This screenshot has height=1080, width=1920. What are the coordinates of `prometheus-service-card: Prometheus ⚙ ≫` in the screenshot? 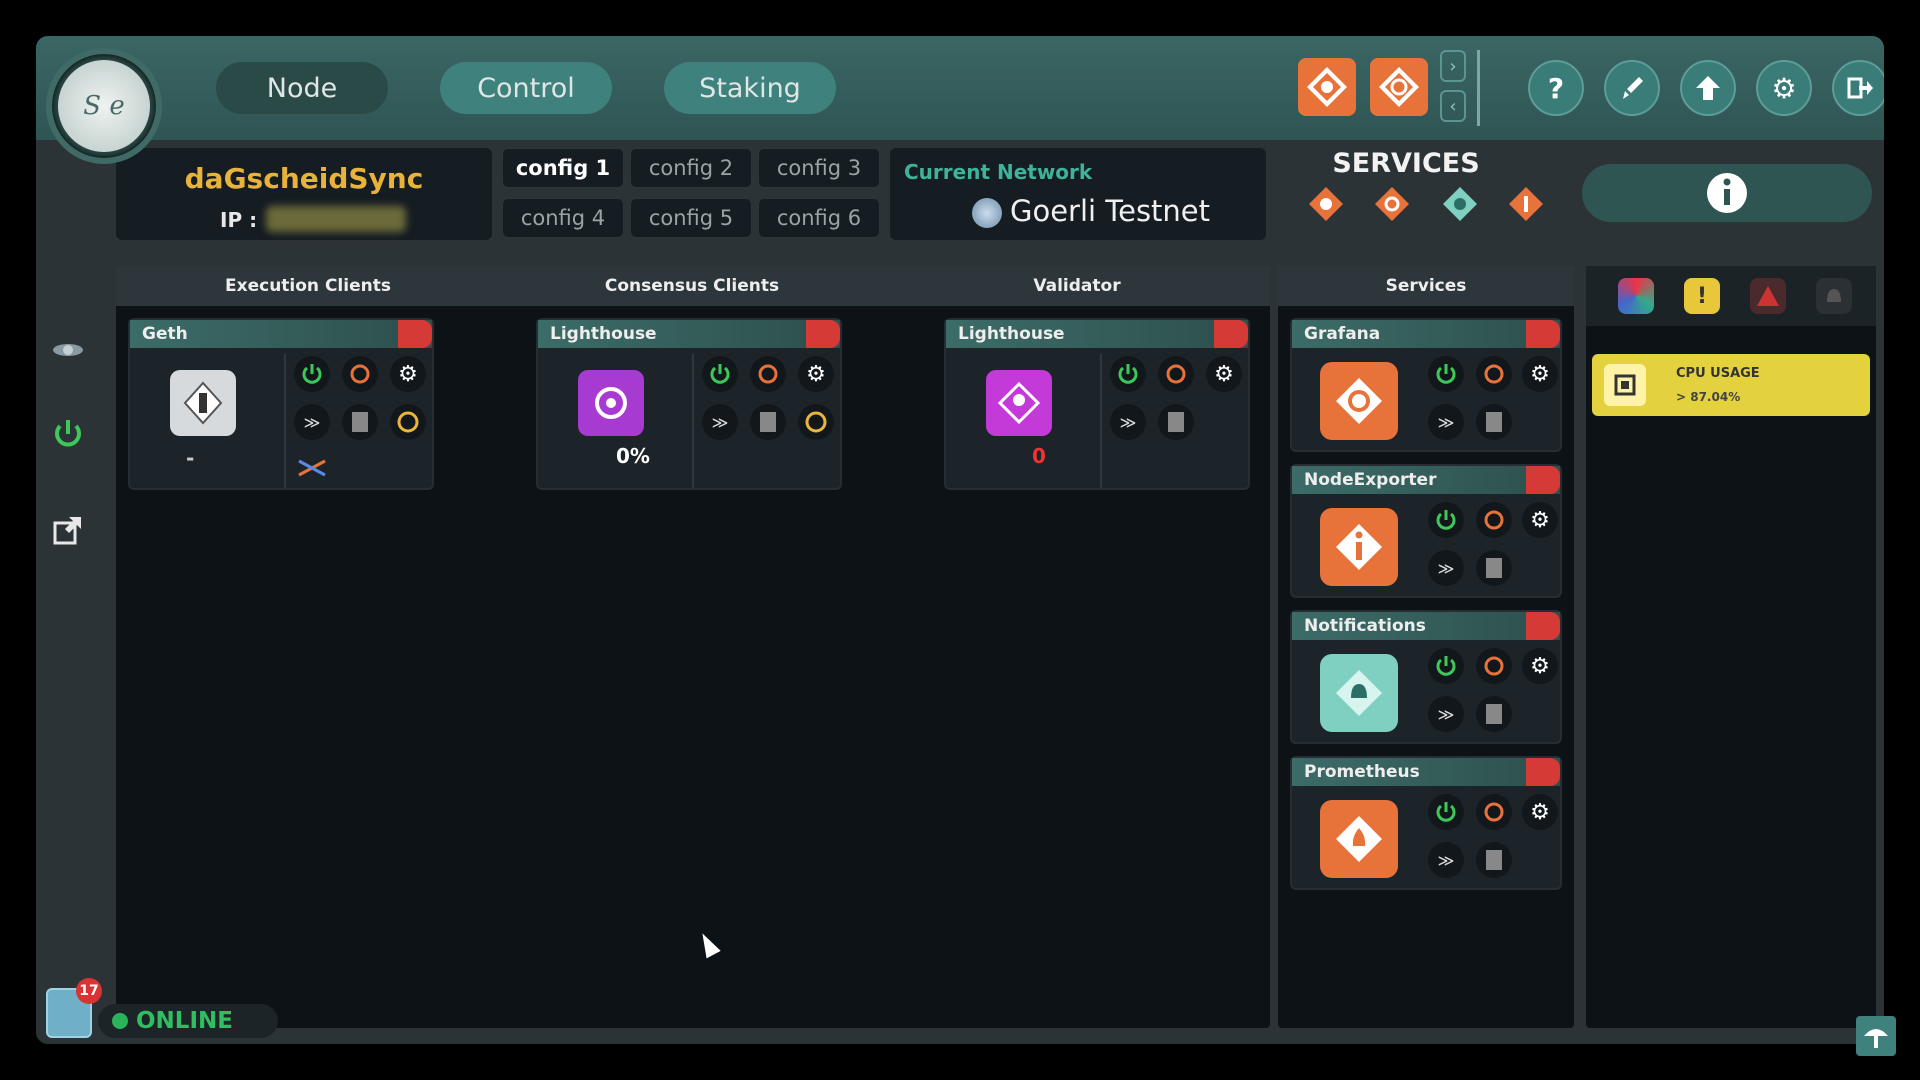 It's located at (1426, 823).